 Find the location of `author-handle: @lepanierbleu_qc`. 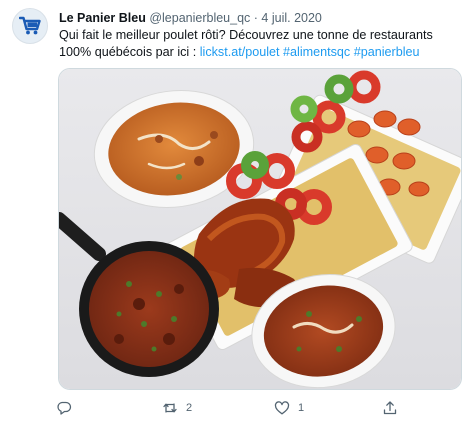

author-handle: @lepanierbleu_qc is located at coordinates (199, 18).